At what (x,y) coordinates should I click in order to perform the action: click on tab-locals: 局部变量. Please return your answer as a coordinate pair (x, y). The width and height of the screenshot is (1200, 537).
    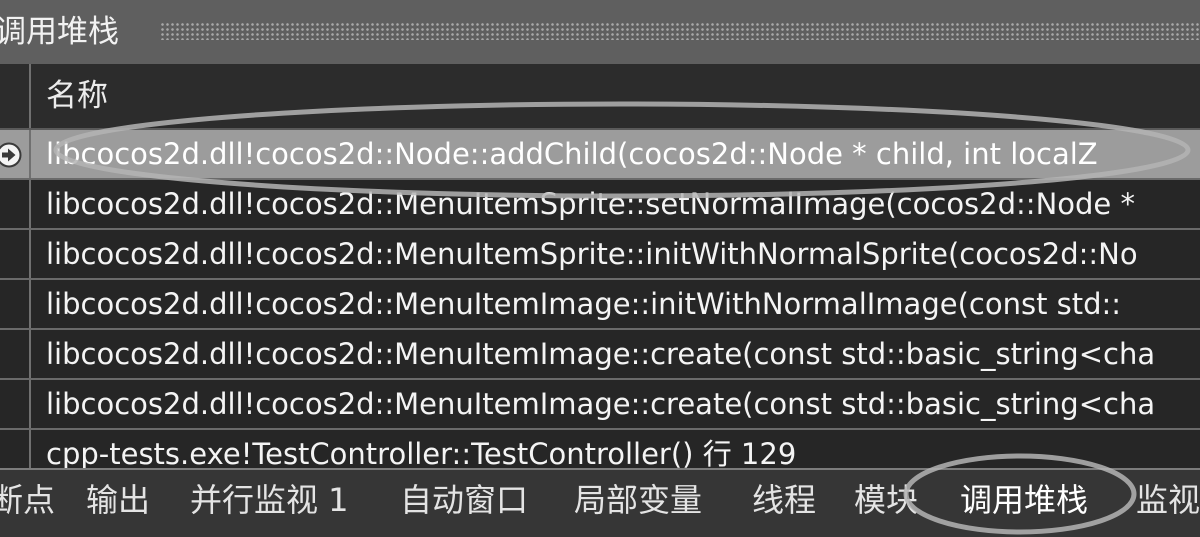
    Looking at the image, I should click on (638, 500).